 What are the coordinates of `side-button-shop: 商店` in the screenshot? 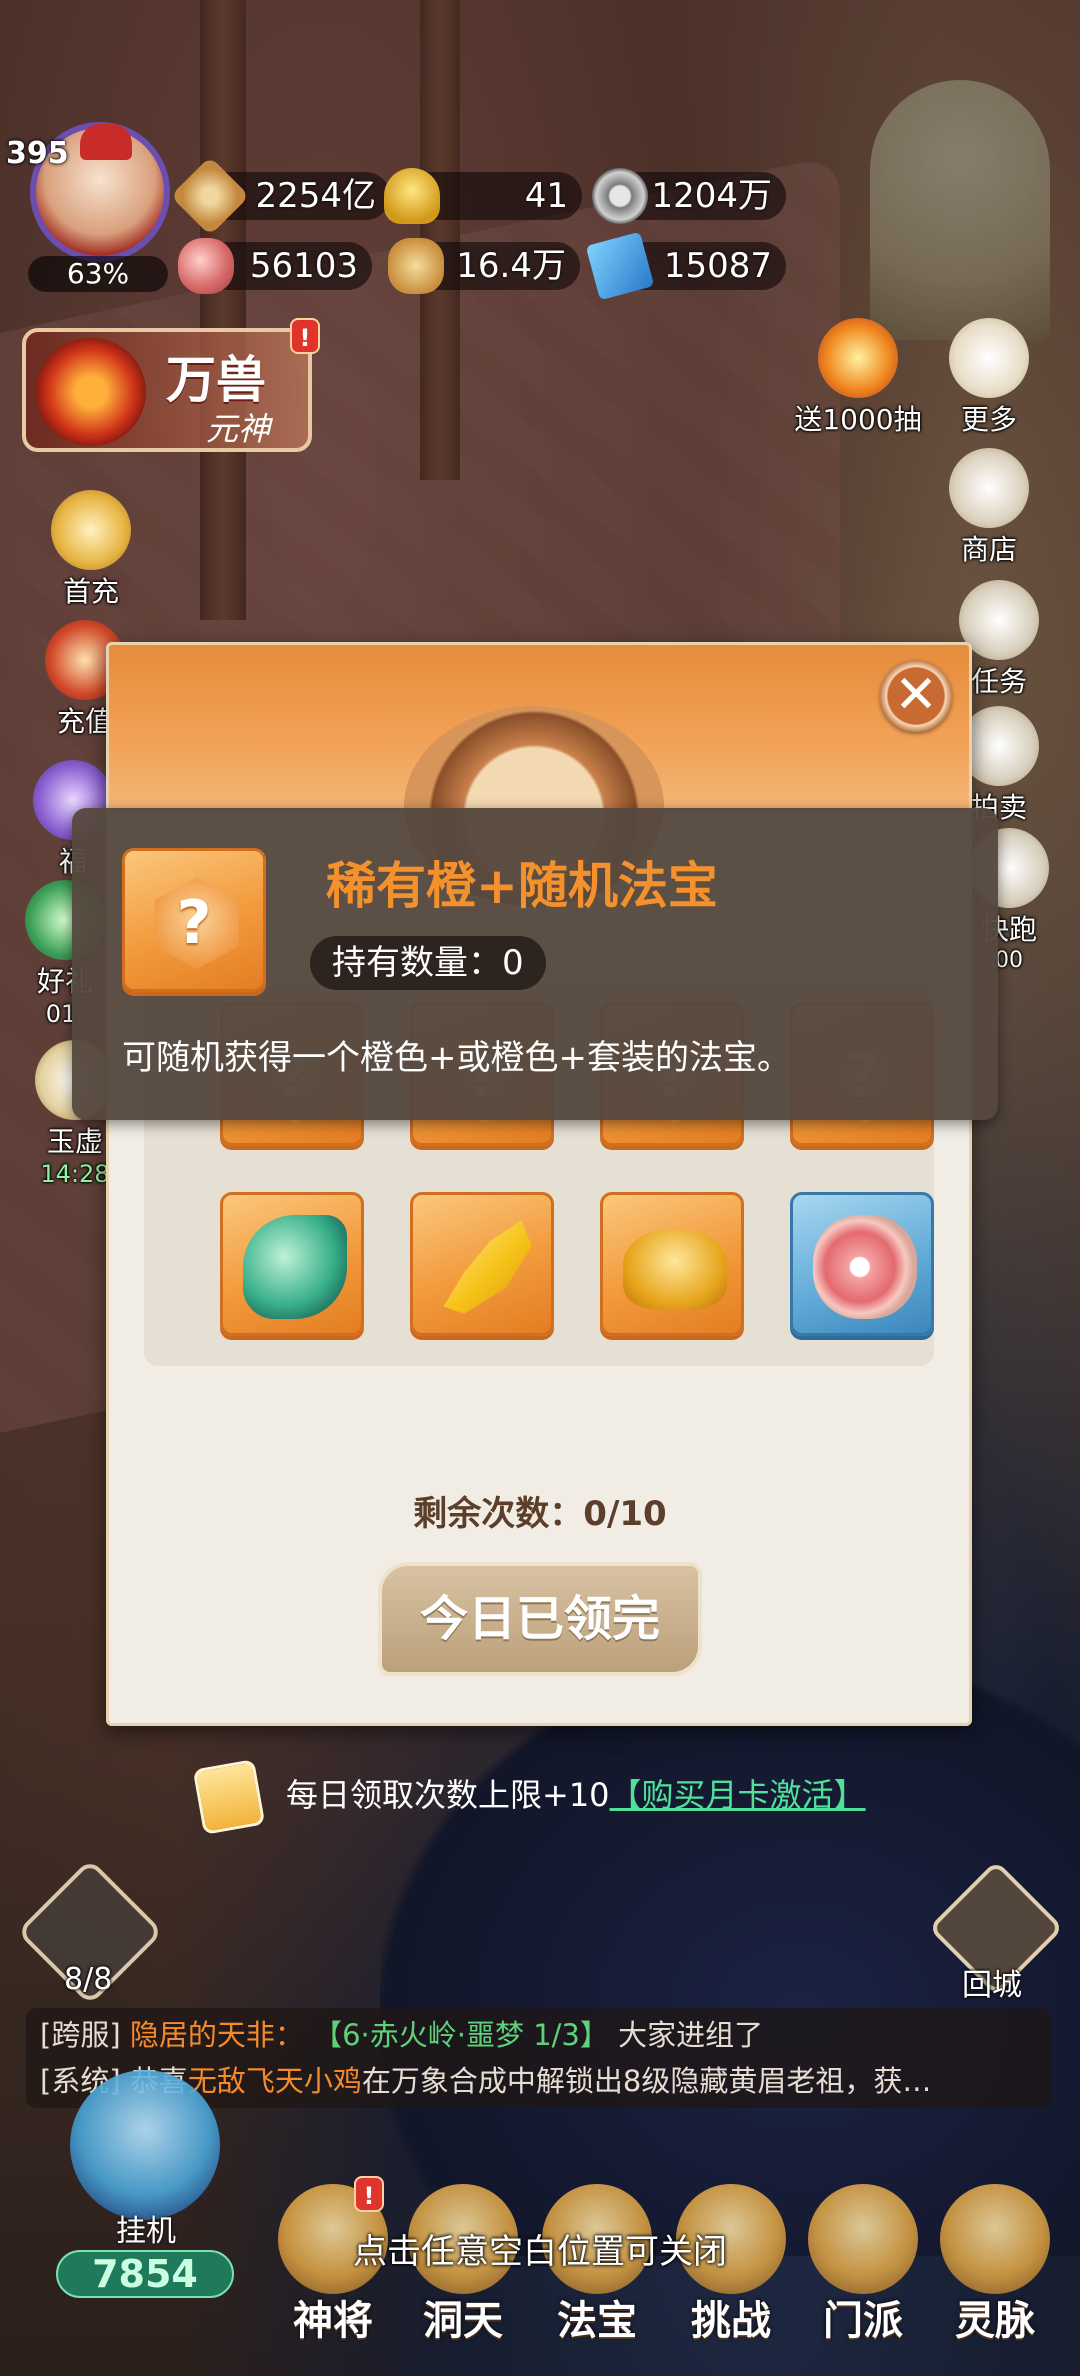 It's located at (989, 508).